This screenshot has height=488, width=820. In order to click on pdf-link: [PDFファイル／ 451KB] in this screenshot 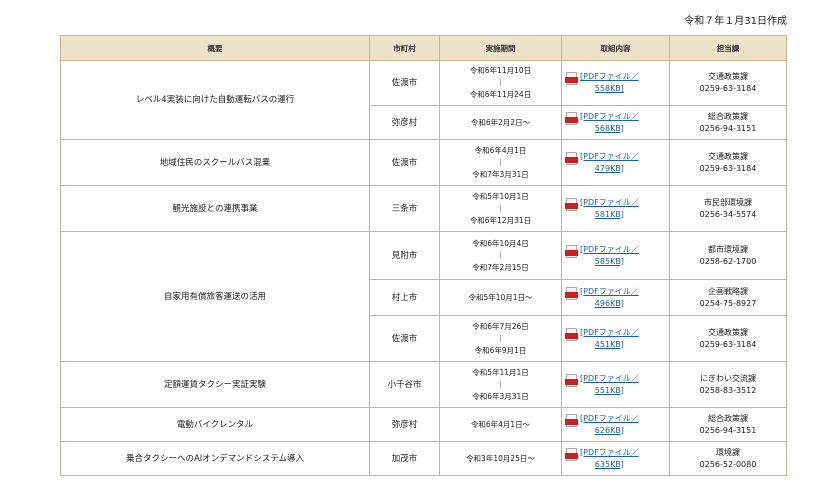, I will do `click(609, 339)`.